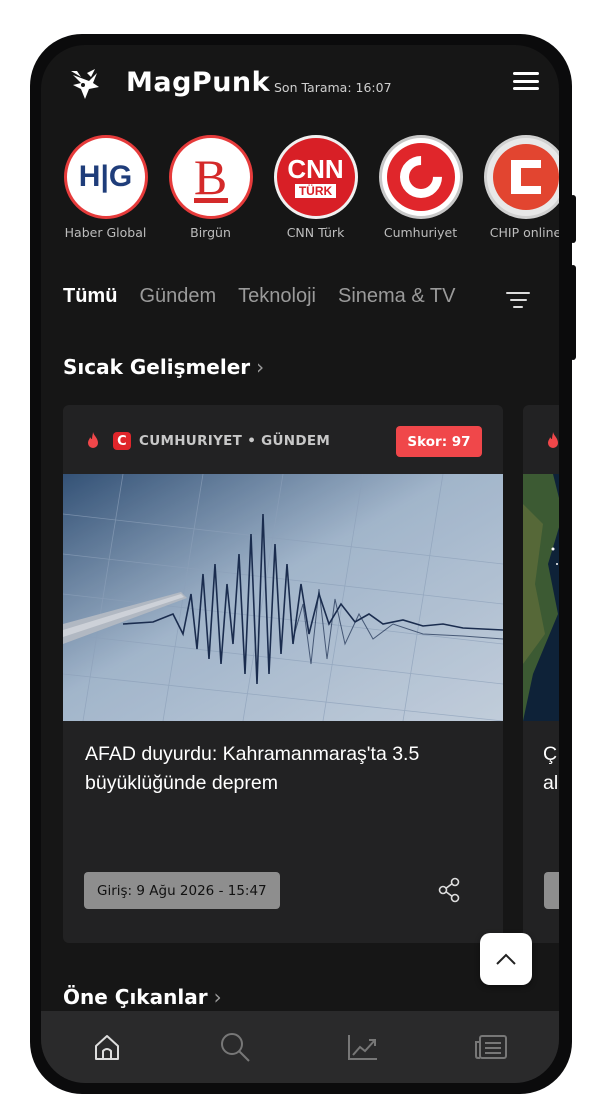 This screenshot has height=1120, width=600. Describe the element at coordinates (85, 85) in the screenshot. I see `magpie-logo-icon` at that location.